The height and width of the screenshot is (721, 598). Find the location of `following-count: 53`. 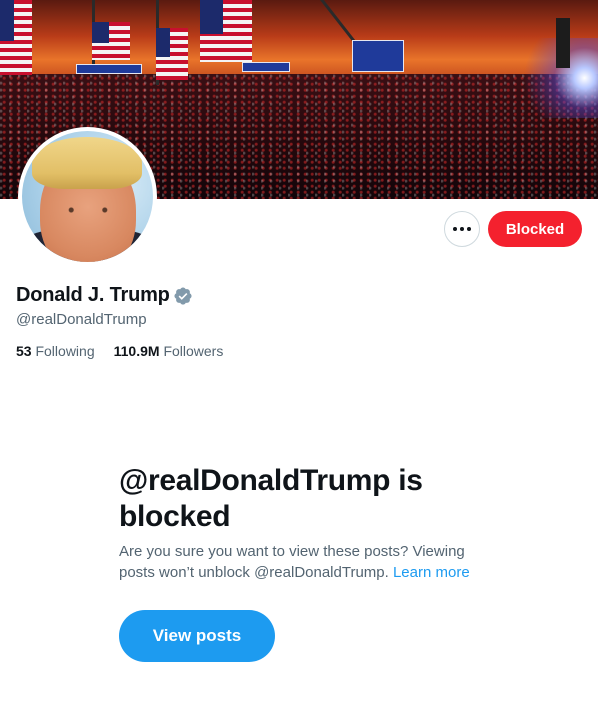

following-count: 53 is located at coordinates (24, 351).